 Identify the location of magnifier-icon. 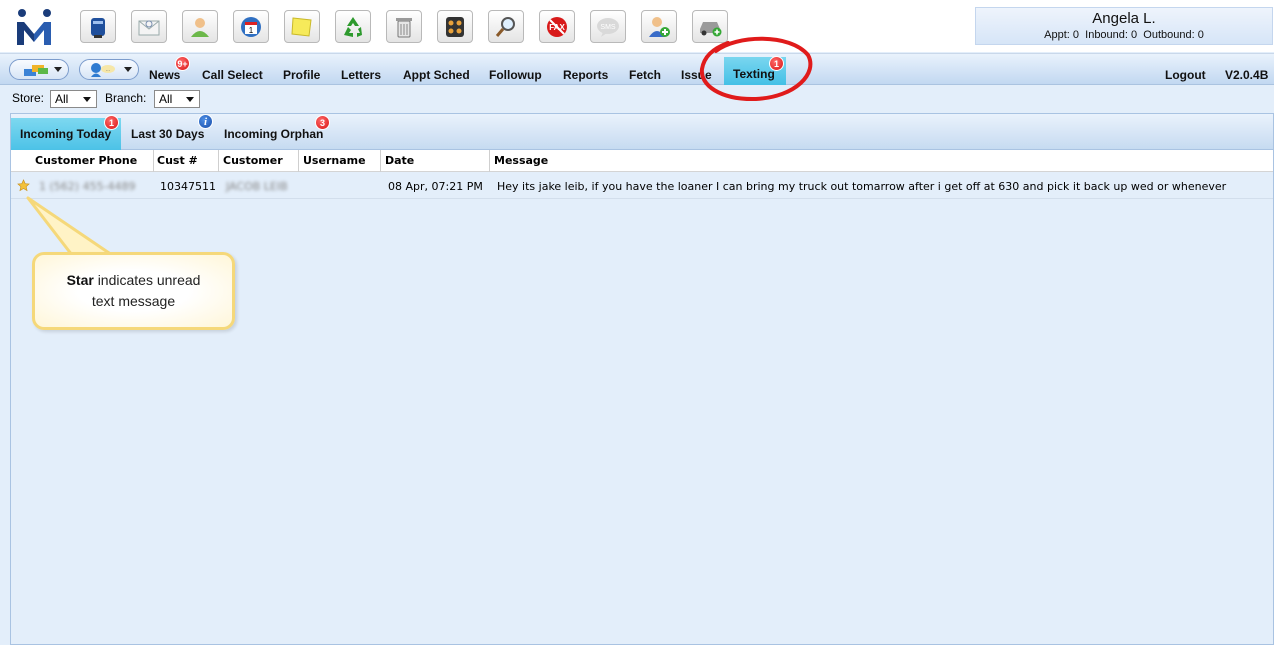
(506, 26).